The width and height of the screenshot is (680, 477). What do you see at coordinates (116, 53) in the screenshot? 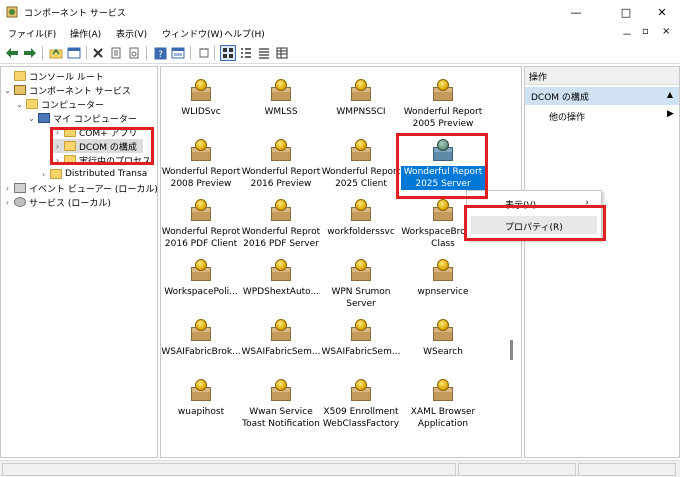
I see `properties-icon` at bounding box center [116, 53].